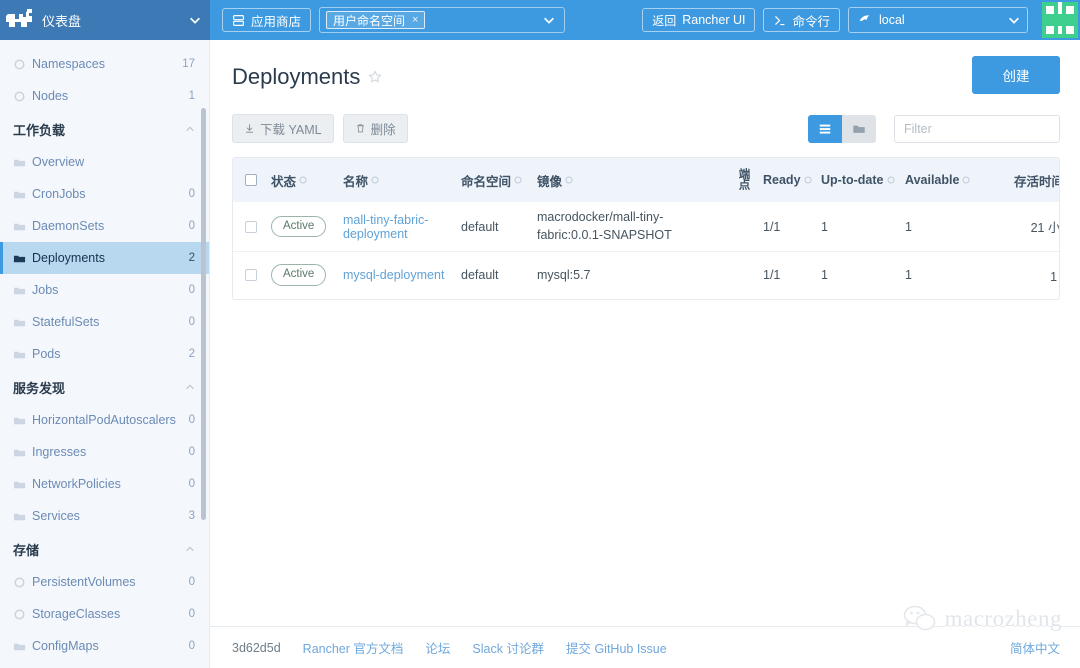  I want to click on cluster-select: local, so click(938, 20).